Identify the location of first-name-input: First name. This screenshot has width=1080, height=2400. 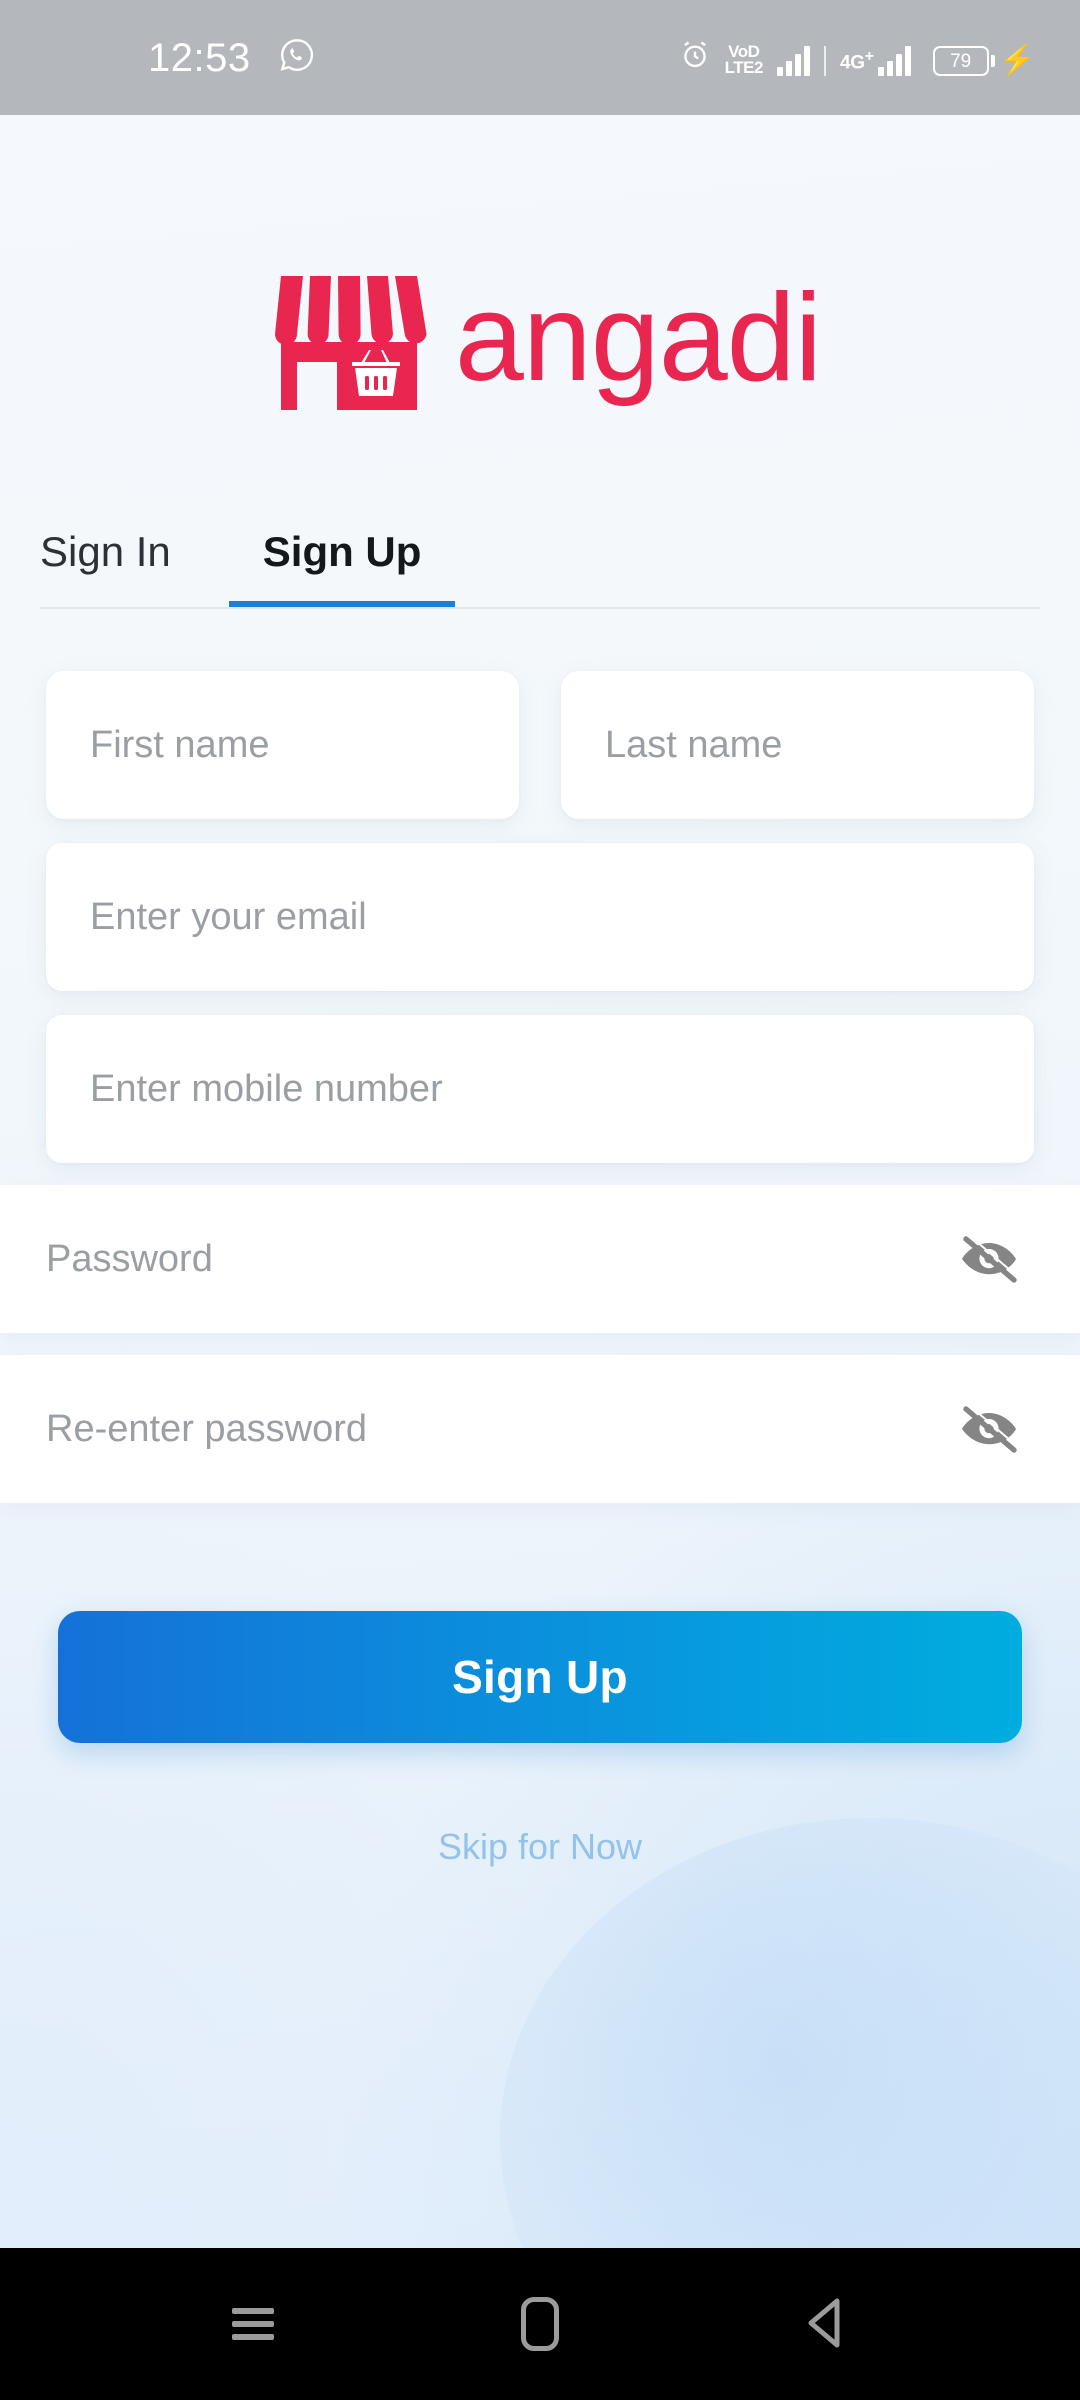
(282, 745).